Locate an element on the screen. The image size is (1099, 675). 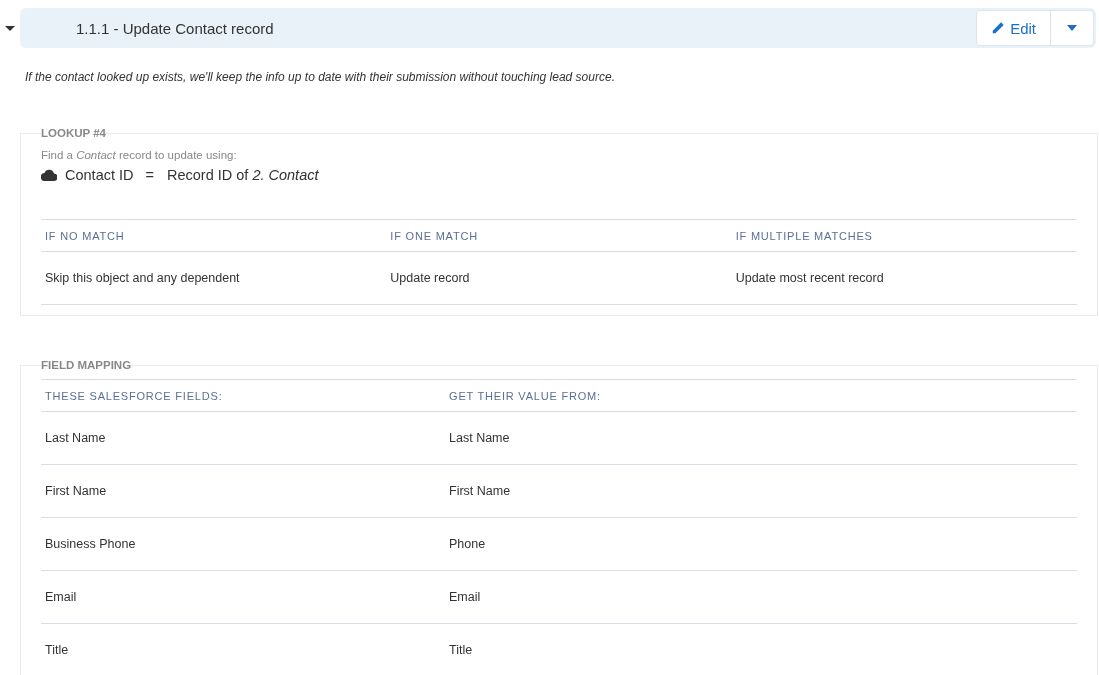
lookup-intro: Find a Contact record to update using: is located at coordinates (139, 155).